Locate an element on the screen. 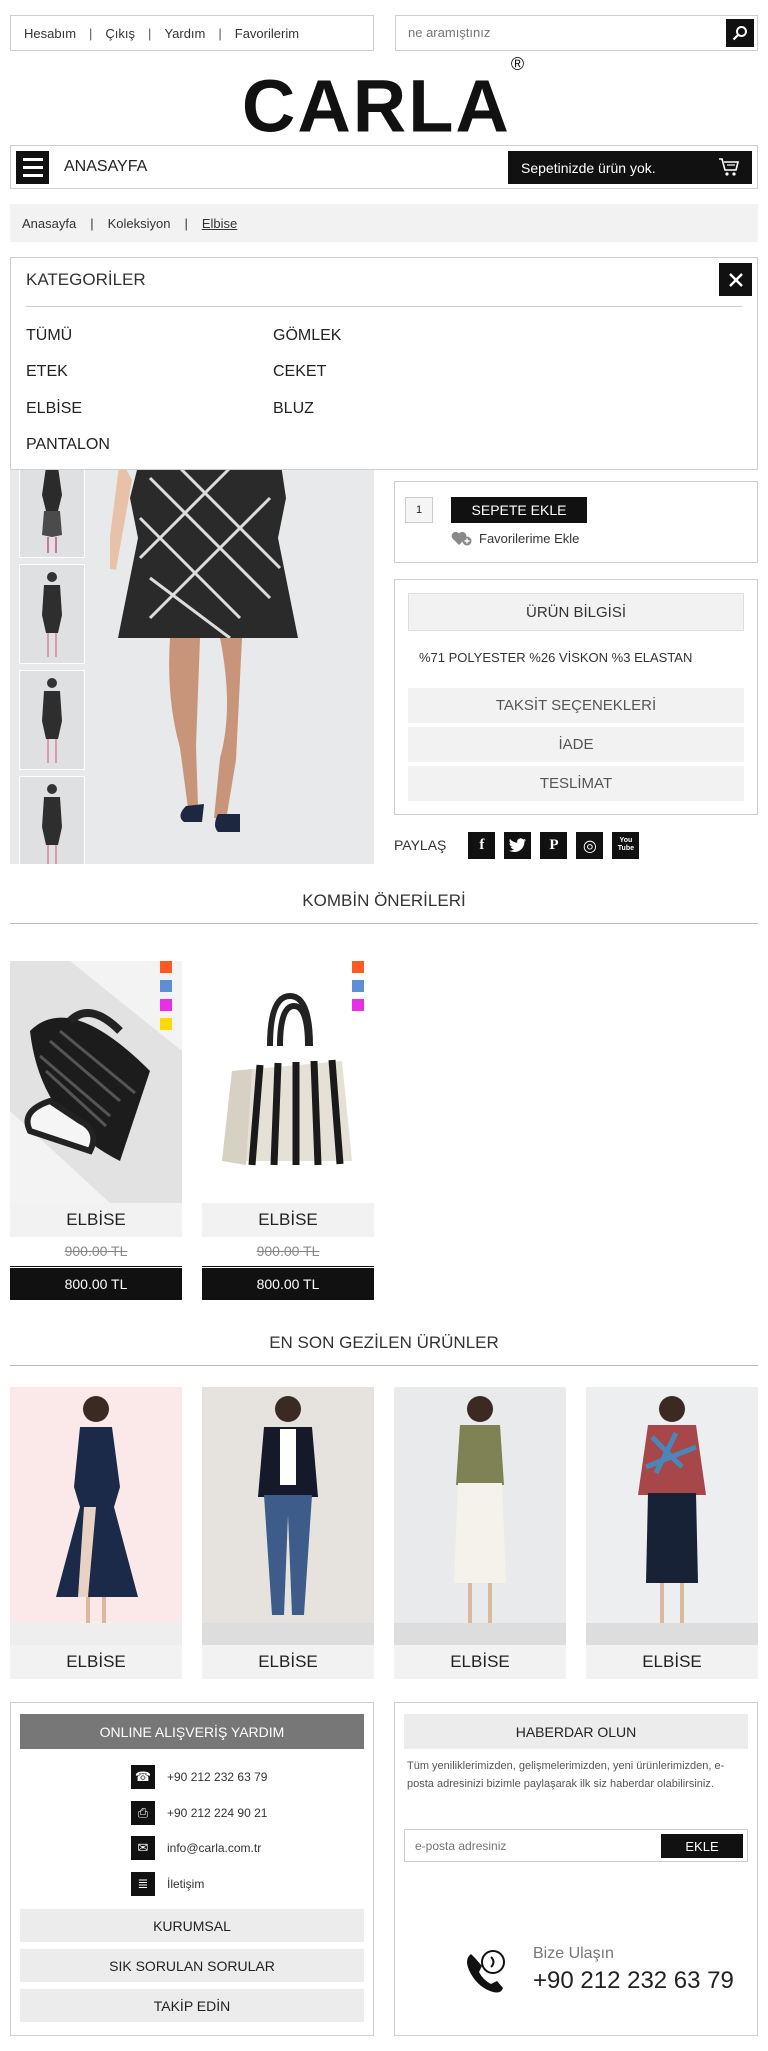 The width and height of the screenshot is (768, 2051). combo-section-title: KOMBİN ÖNERİLERİ is located at coordinates (384, 900).